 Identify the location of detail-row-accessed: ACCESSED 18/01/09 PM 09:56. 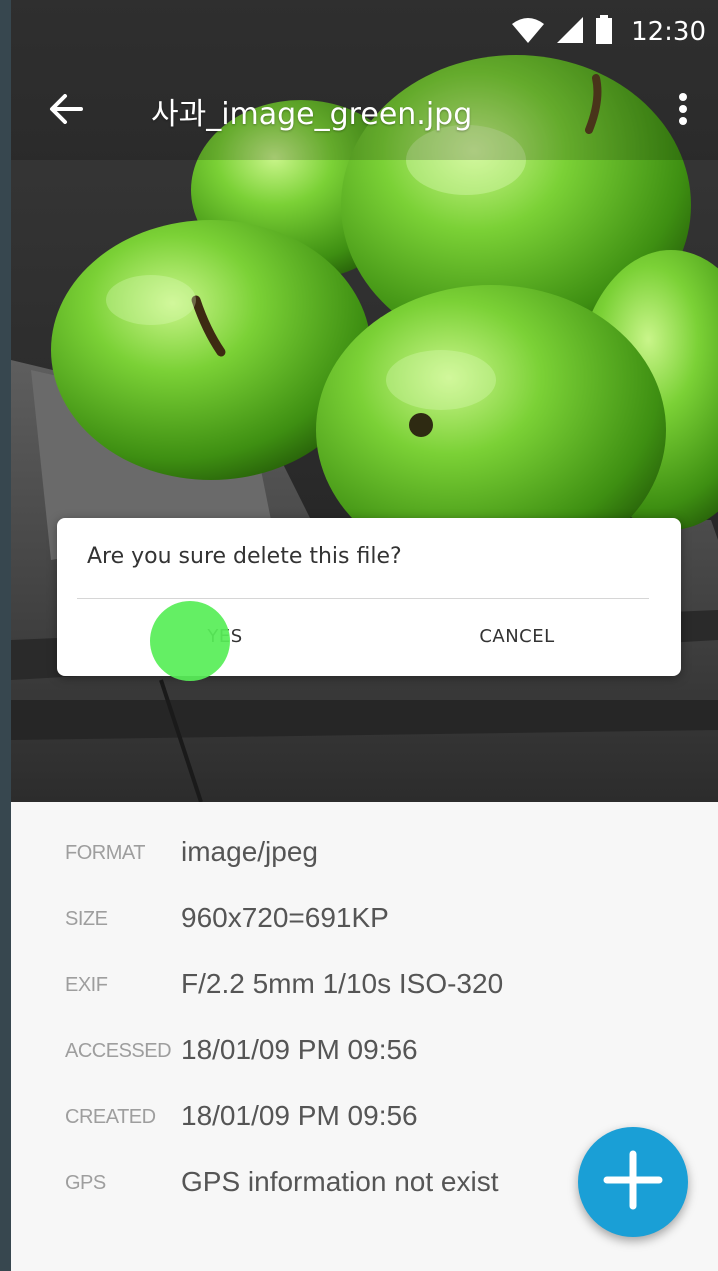
(364, 1056).